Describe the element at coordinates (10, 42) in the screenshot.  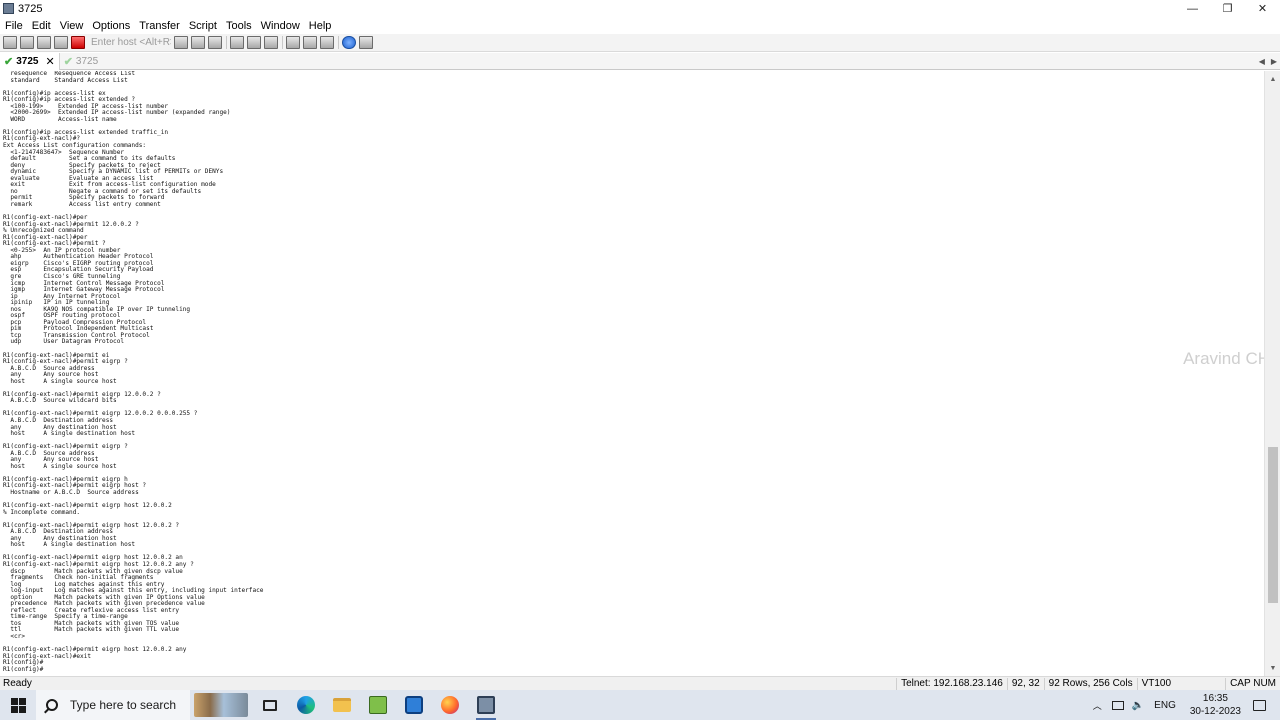
I see `connect-icon` at that location.